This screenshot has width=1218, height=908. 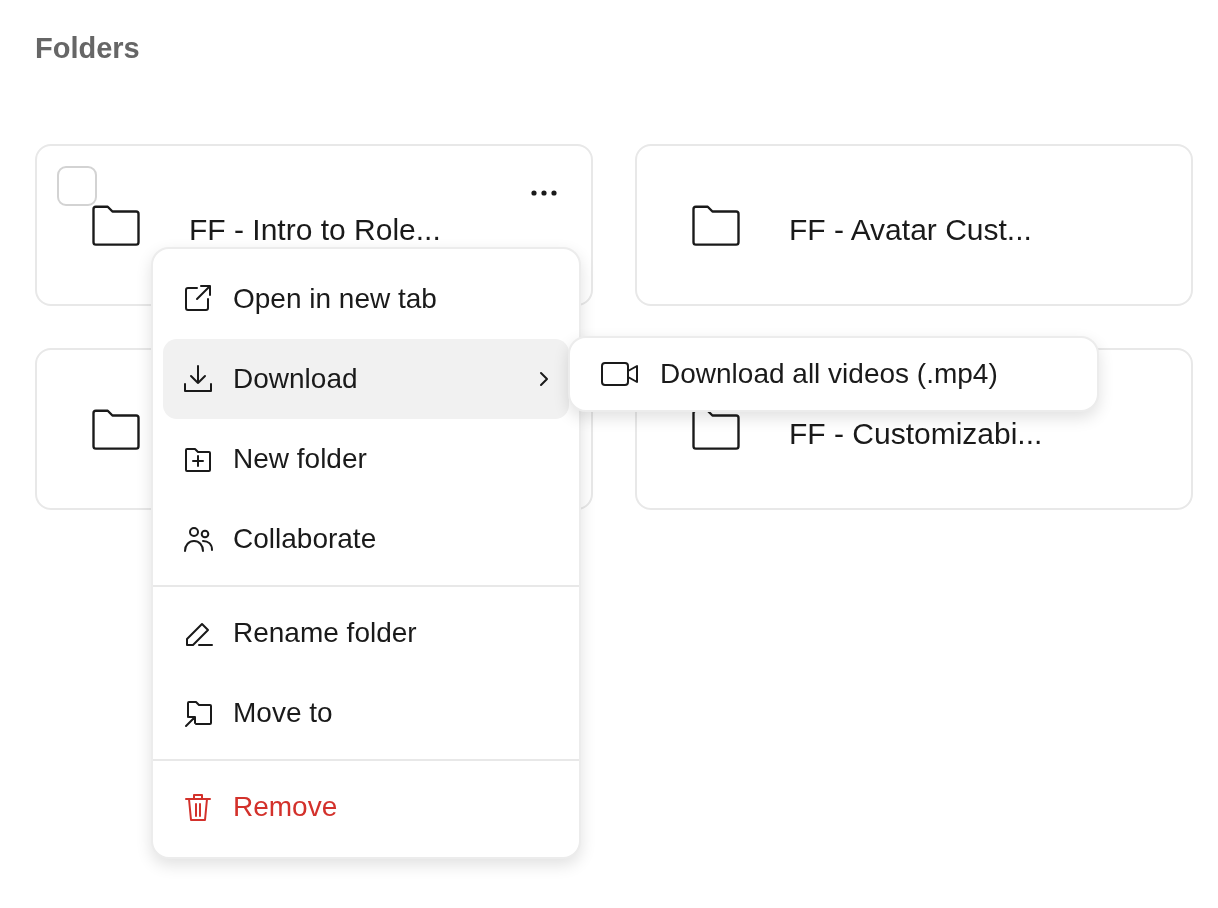 What do you see at coordinates (198, 539) in the screenshot?
I see `people-icon` at bounding box center [198, 539].